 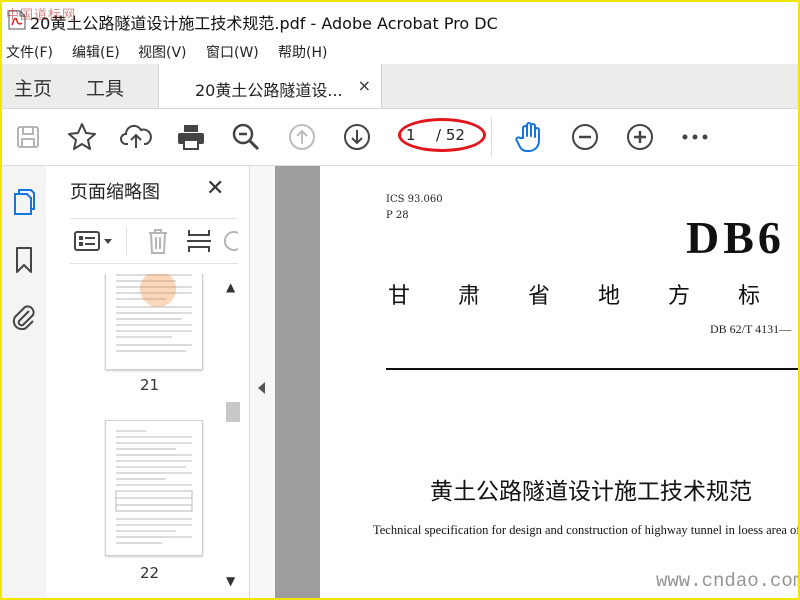 What do you see at coordinates (215, 188) in the screenshot?
I see `close-panel-icon: ✕` at bounding box center [215, 188].